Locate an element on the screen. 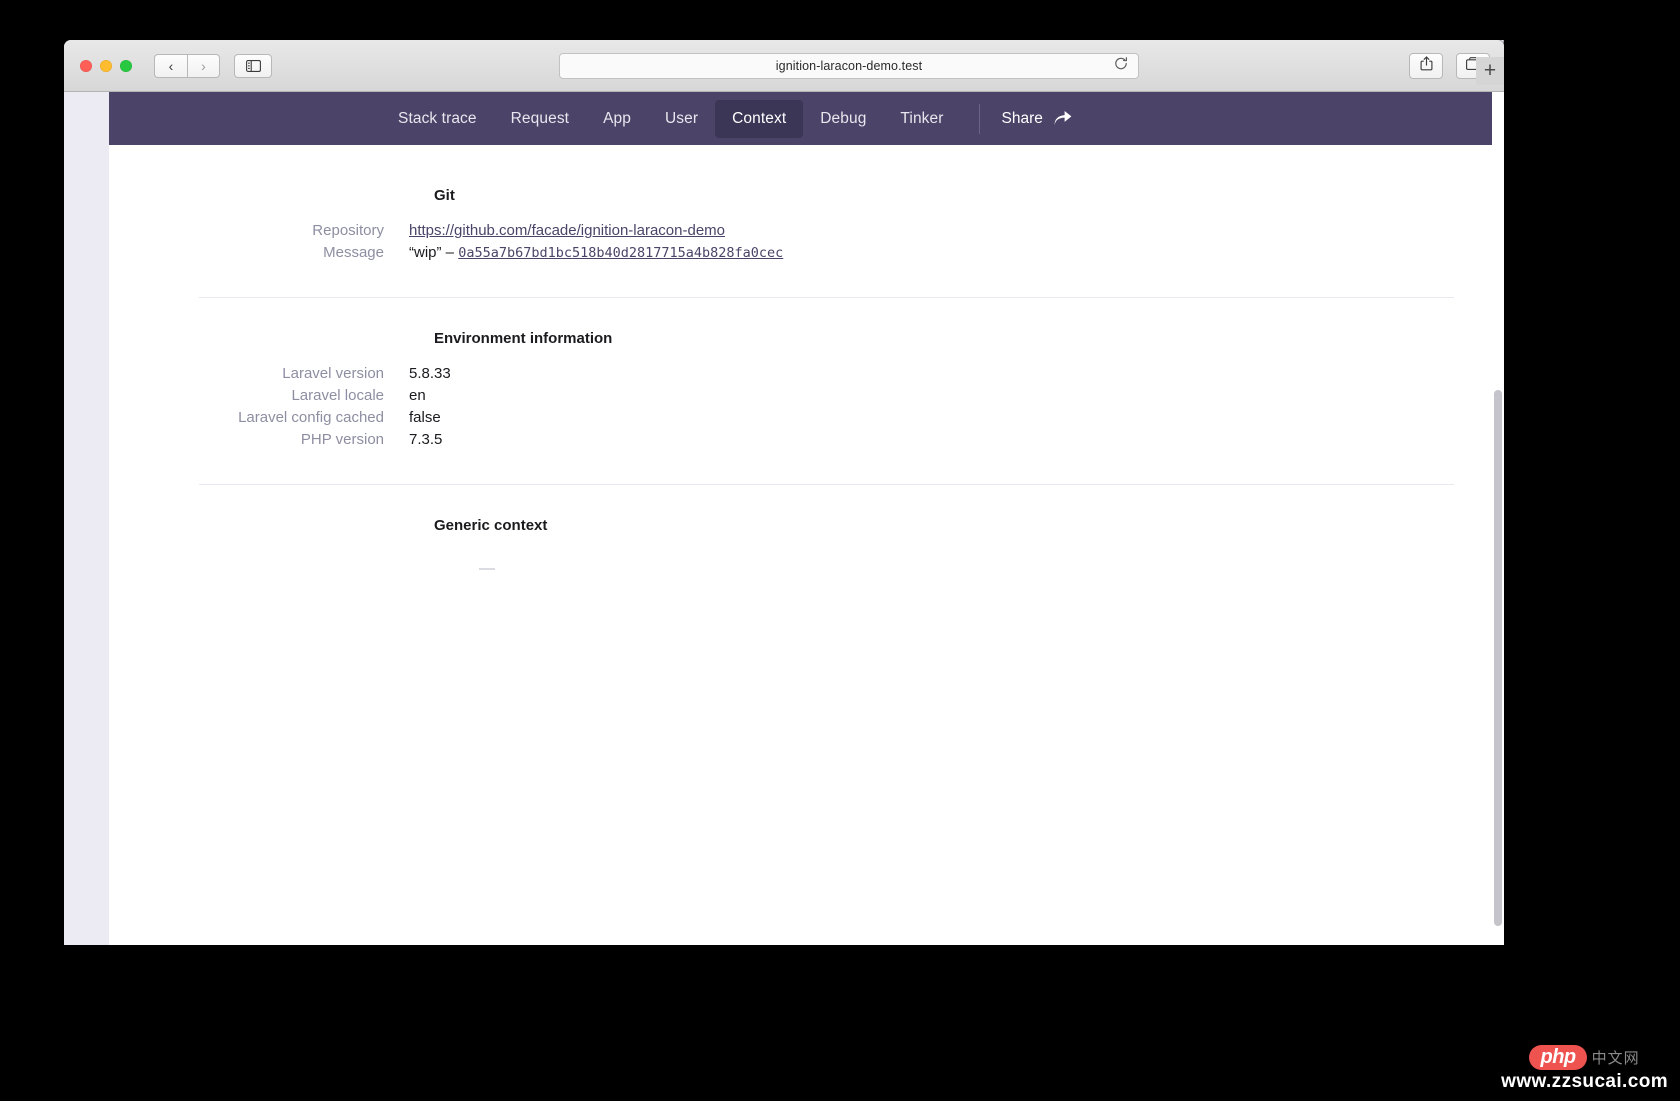 Image resolution: width=1680 pixels, height=1101 pixels. page-scrollbar-thumb is located at coordinates (1498, 658).